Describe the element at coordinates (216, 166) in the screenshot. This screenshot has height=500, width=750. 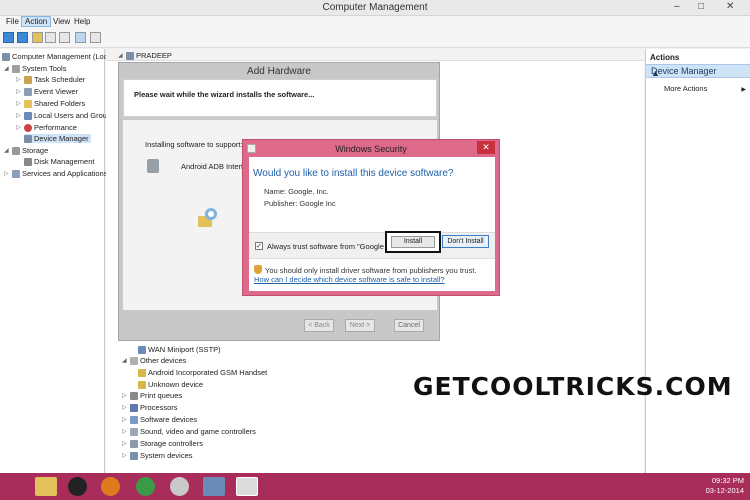
I see `installing-device: Android ADB Interfac` at that location.